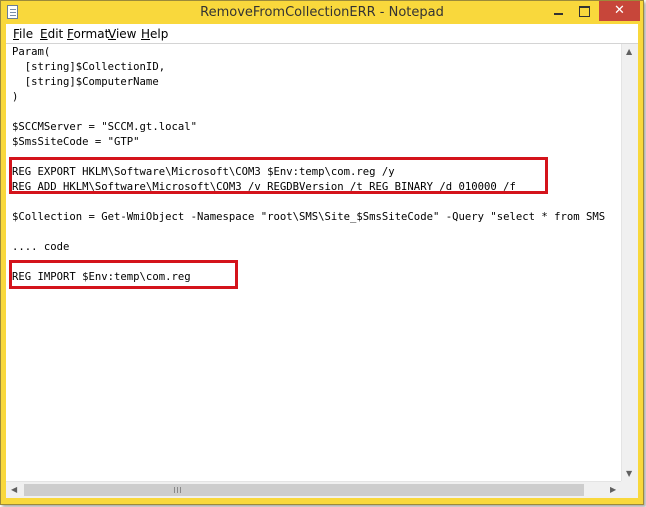  Describe the element at coordinates (76, 142) in the screenshot. I see `code-line: $SmsSiteCode = "GTP"` at that location.